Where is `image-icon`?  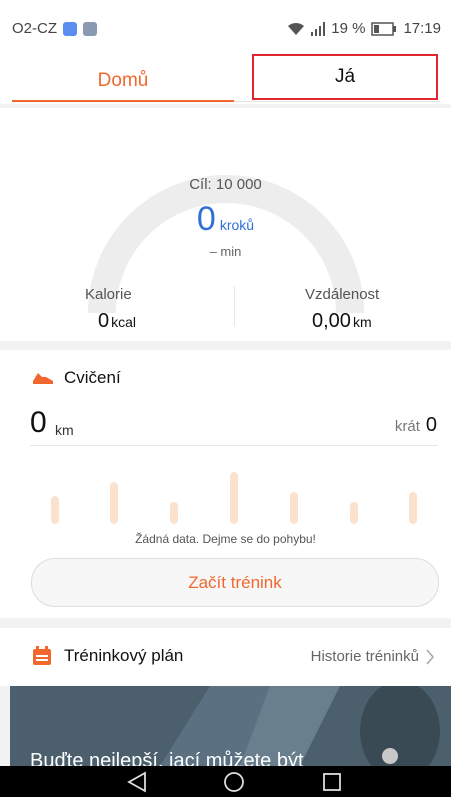 image-icon is located at coordinates (90, 28).